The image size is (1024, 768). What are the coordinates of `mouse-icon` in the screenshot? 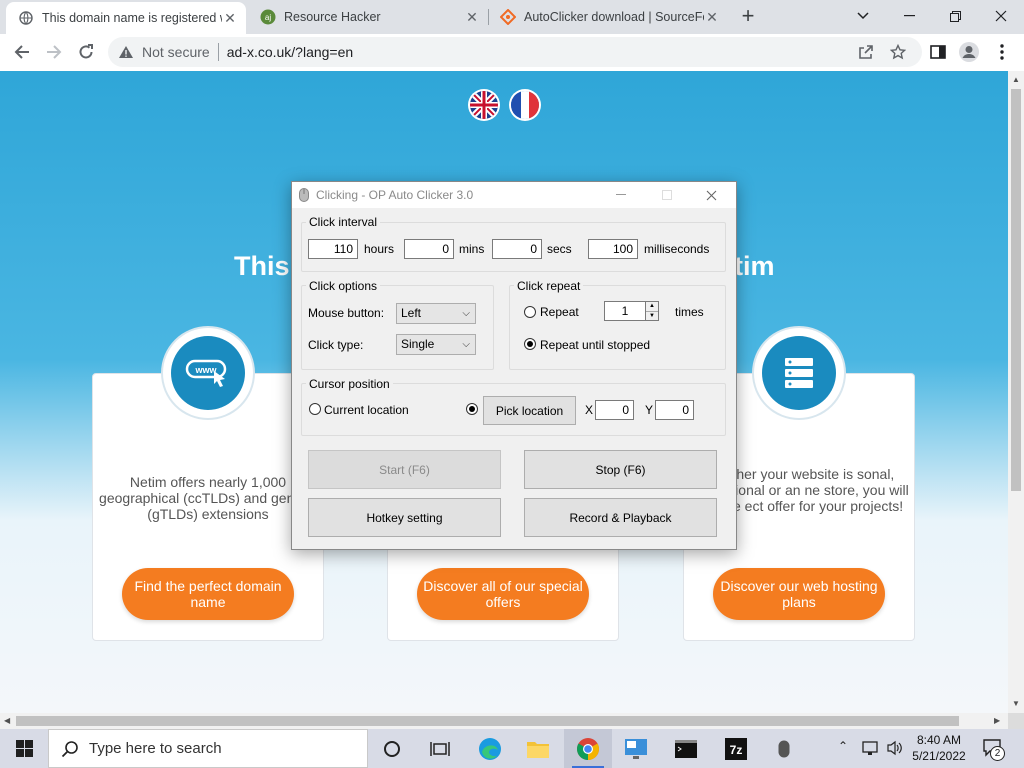 It's located at (304, 196).